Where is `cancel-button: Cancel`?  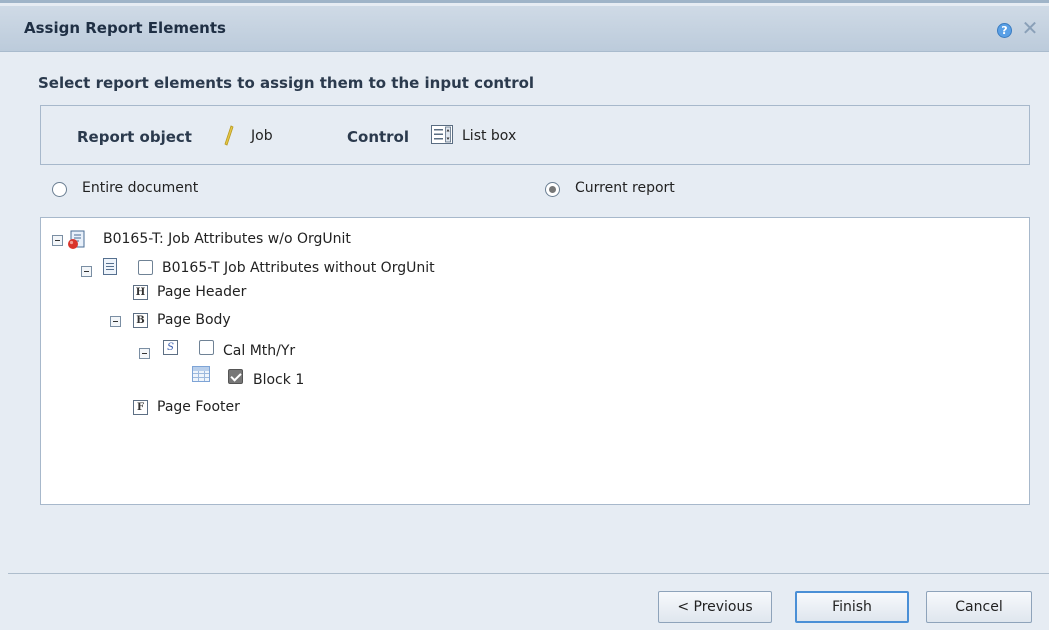 cancel-button: Cancel is located at coordinates (979, 607).